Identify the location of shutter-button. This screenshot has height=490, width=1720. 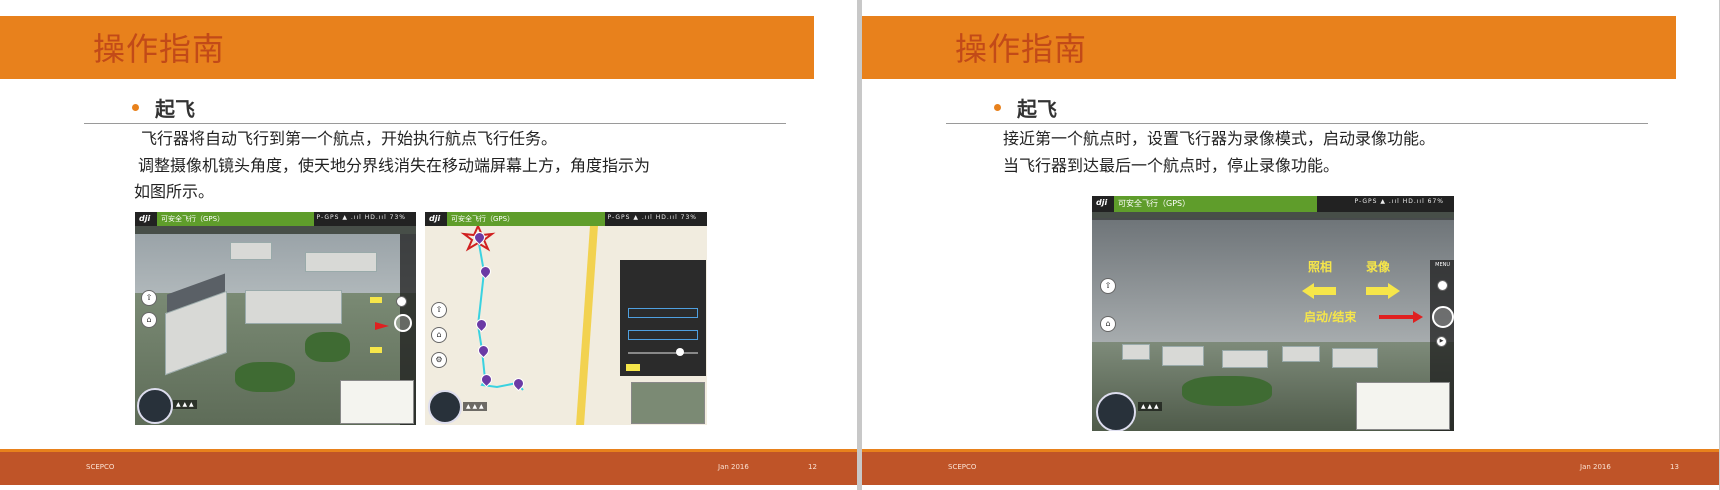
(403, 323).